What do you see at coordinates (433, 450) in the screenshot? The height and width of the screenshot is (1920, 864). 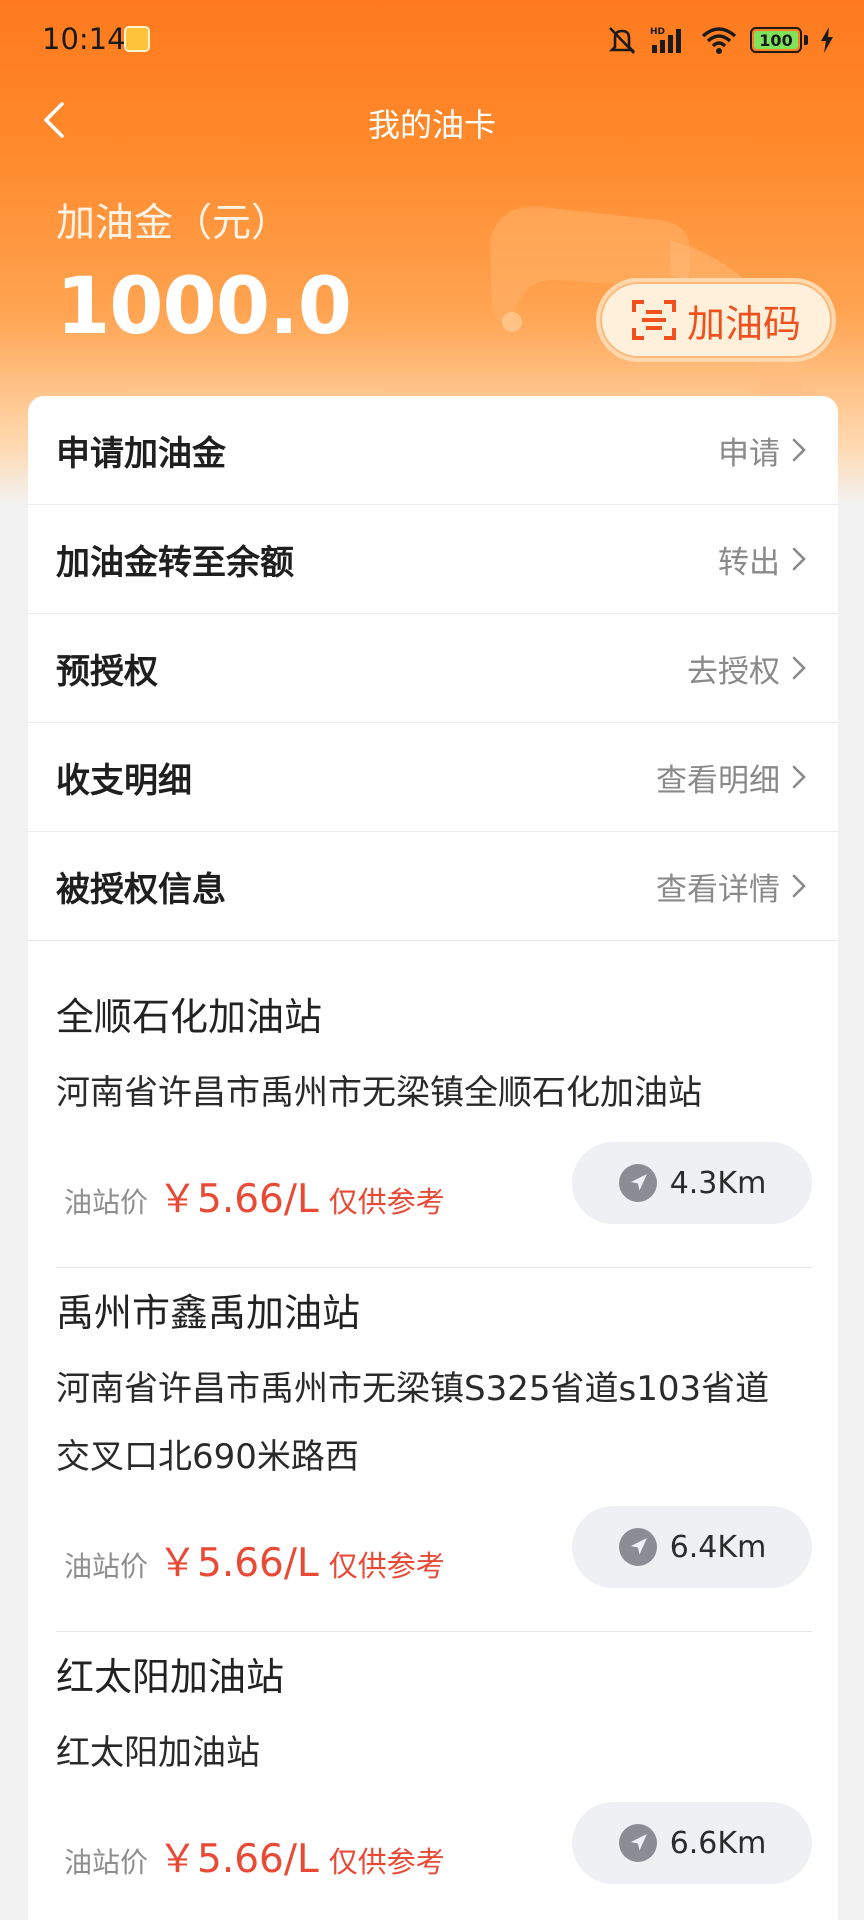 I see `menu-row-apply: 申请加油金 申请` at bounding box center [433, 450].